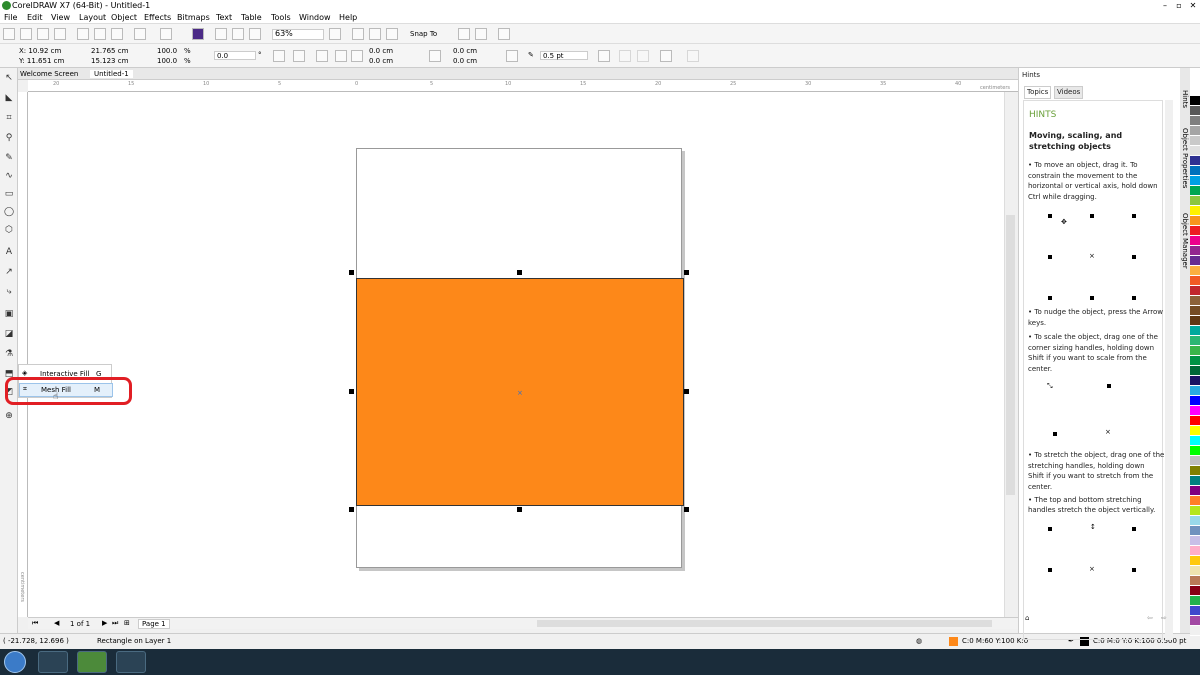  I want to click on handle-bottom-center, so click(519, 509).